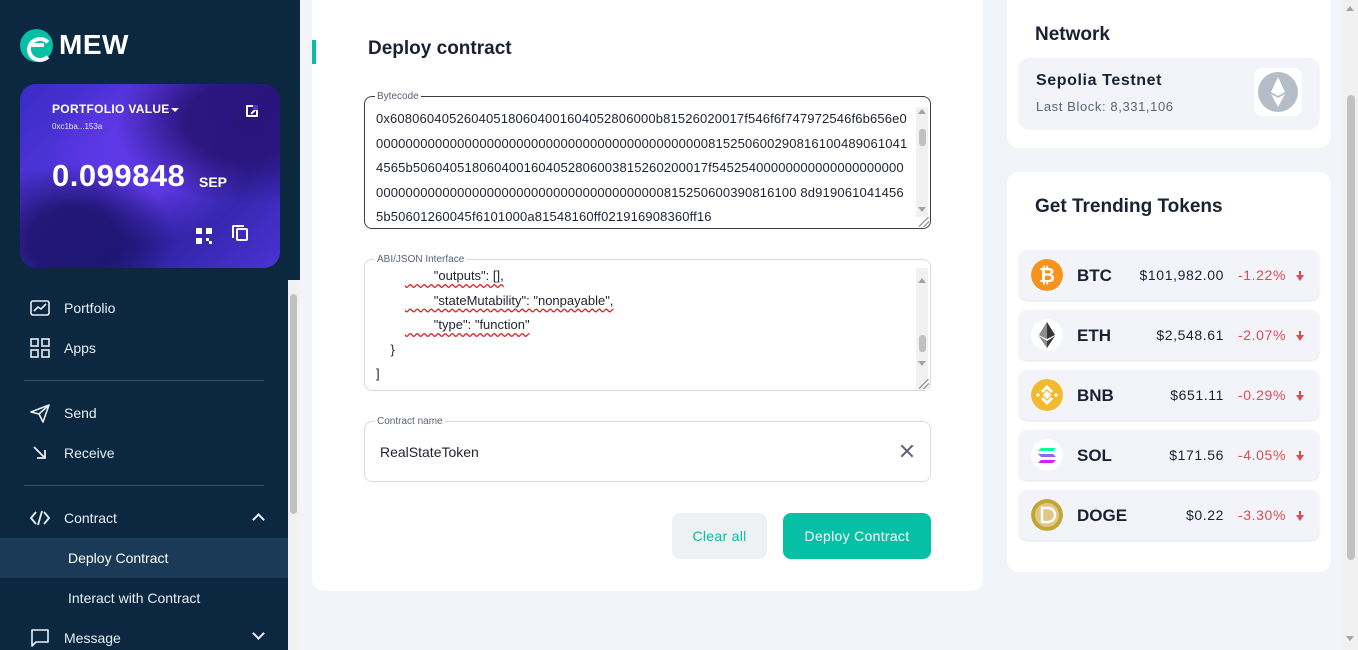 The image size is (1358, 650). I want to click on title-accent, so click(314, 52).